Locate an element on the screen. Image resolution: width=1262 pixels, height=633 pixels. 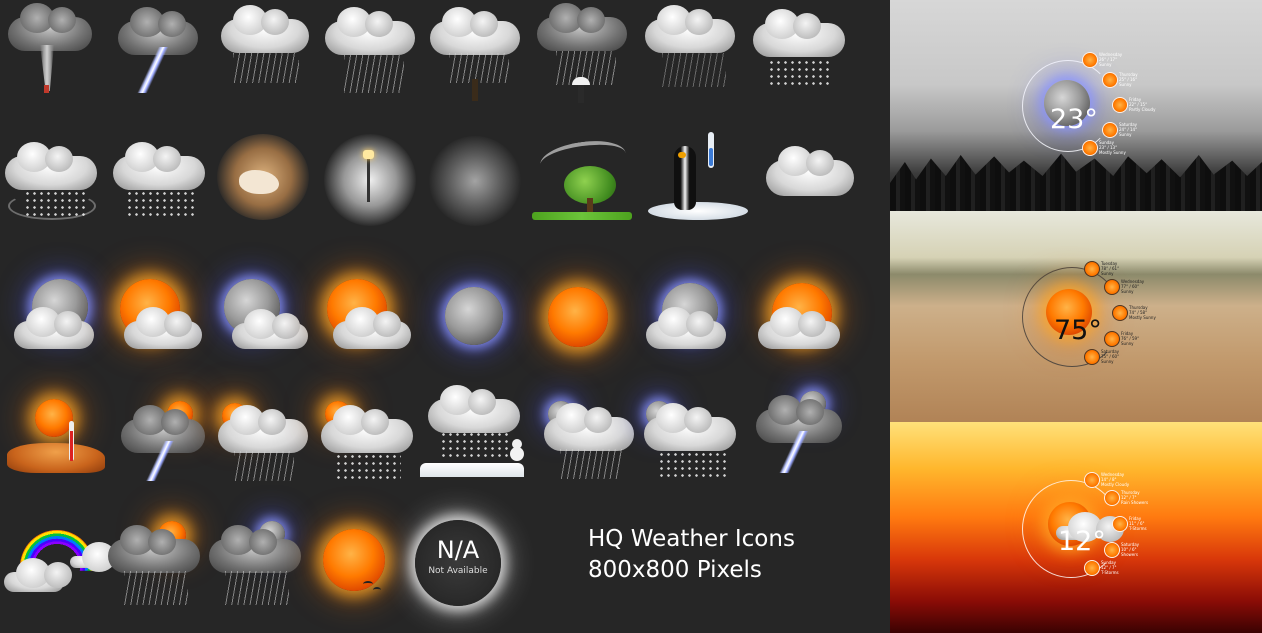
day-snow-icon is located at coordinates (365, 445).